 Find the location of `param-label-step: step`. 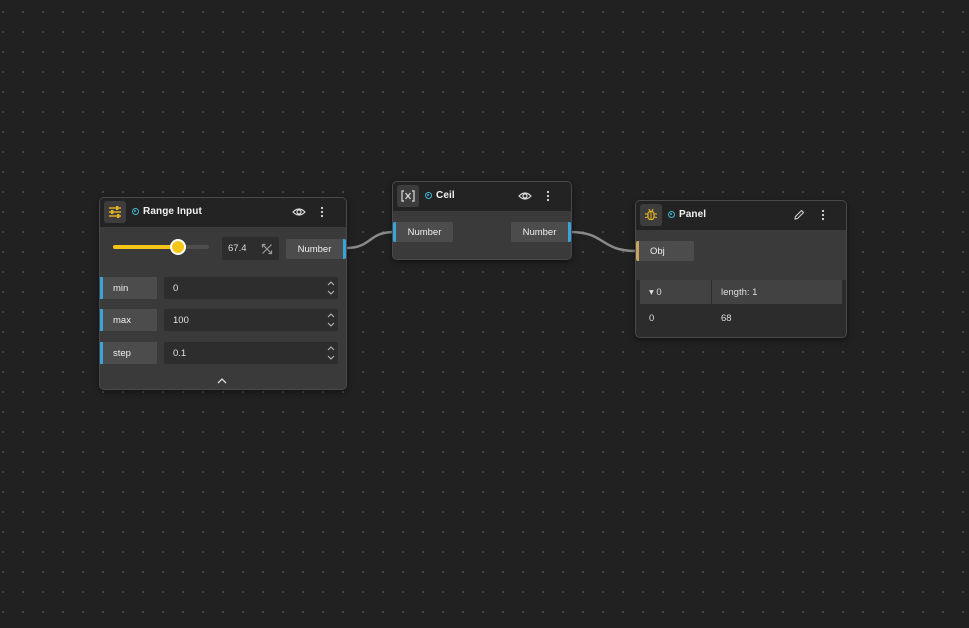

param-label-step: step is located at coordinates (128, 353).